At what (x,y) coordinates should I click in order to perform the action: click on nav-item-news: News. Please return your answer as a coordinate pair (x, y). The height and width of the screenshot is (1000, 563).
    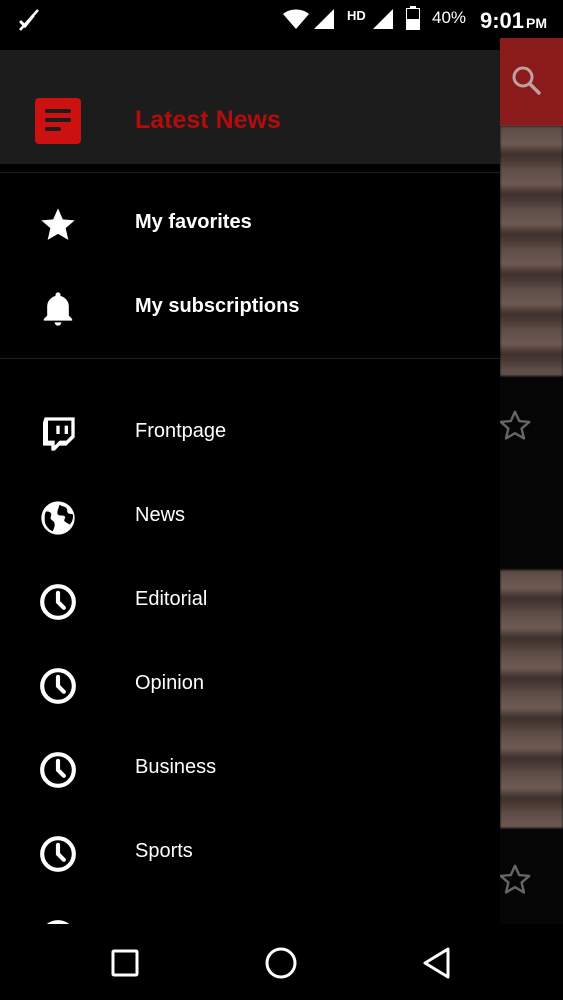
    Looking at the image, I should click on (250, 518).